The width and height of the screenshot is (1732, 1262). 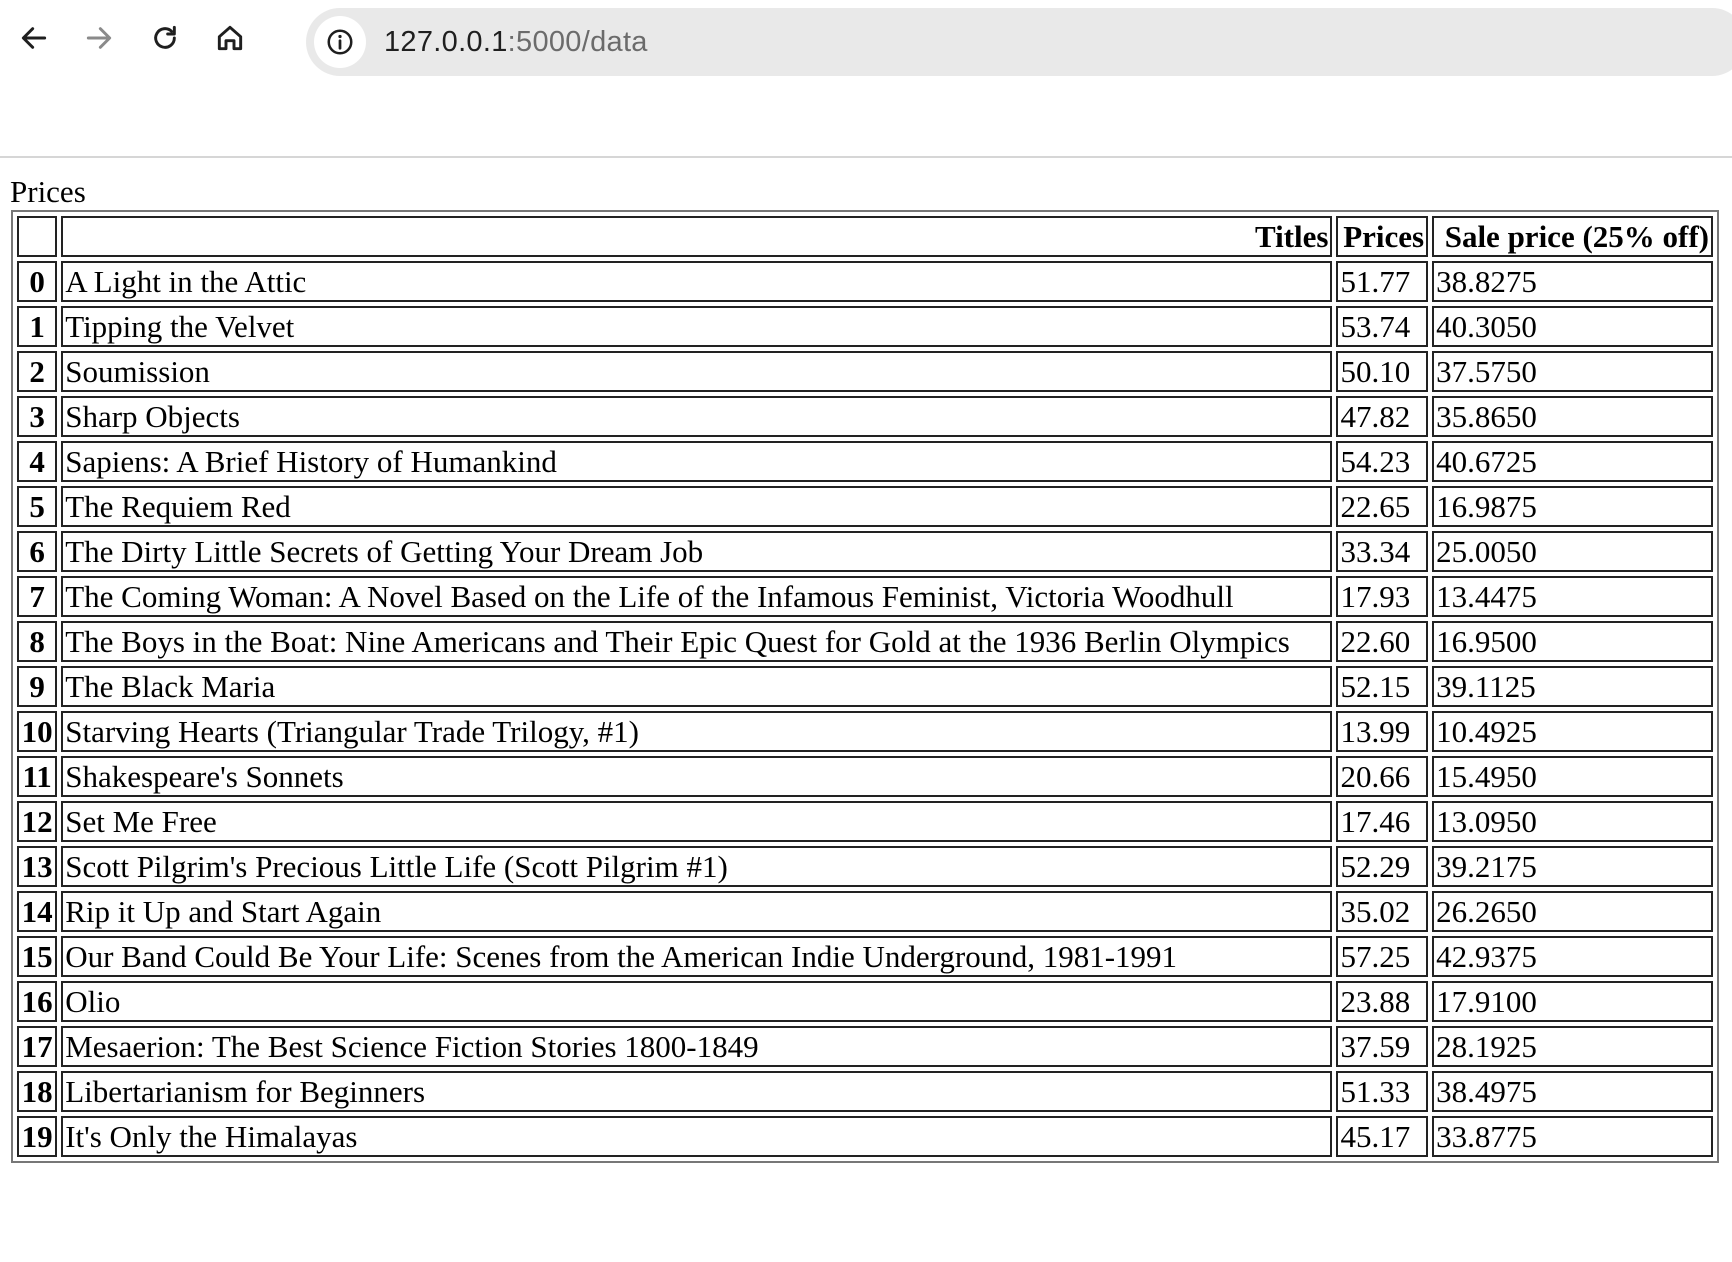 I want to click on row-price: 17.93, so click(x=1382, y=596).